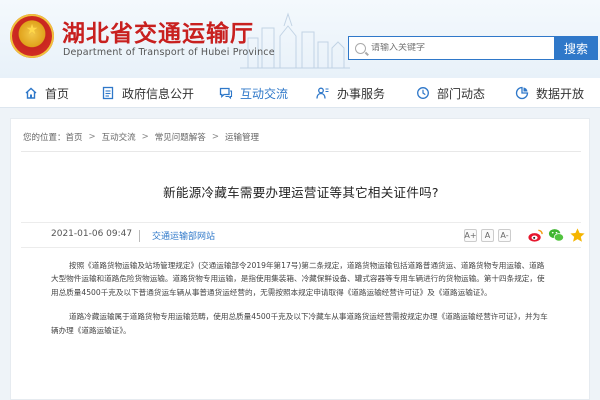 The height and width of the screenshot is (400, 600). I want to click on article-title: 新能源冷藏车需要办理运营证等其它相关证件吗?, so click(301, 192).